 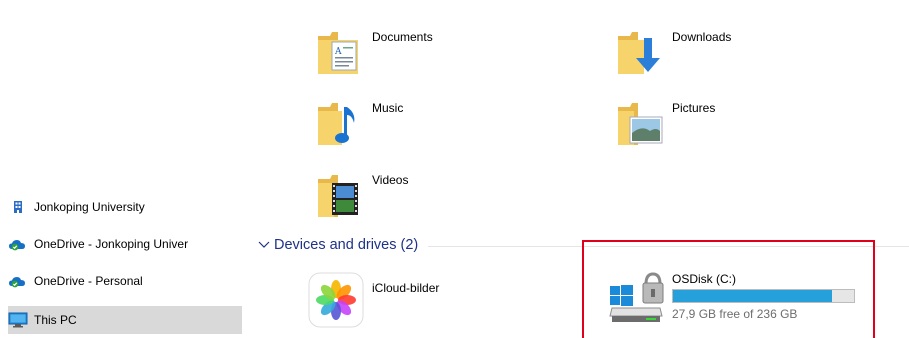 I want to click on folder-label: Downloads, so click(x=702, y=37).